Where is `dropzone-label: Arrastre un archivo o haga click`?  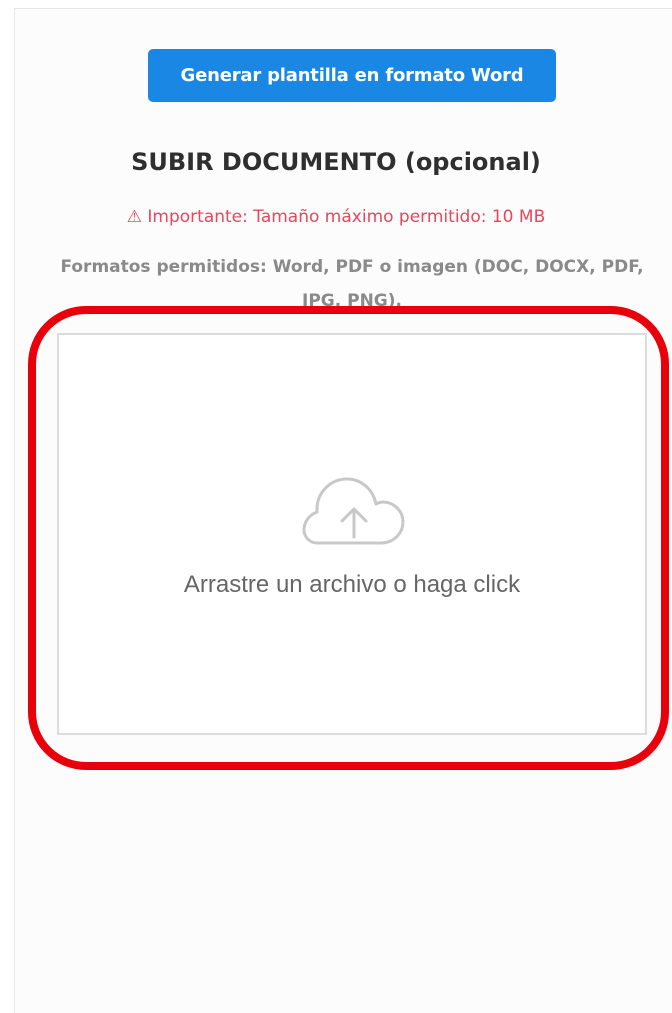 dropzone-label: Arrastre un archivo o haga click is located at coordinates (352, 584).